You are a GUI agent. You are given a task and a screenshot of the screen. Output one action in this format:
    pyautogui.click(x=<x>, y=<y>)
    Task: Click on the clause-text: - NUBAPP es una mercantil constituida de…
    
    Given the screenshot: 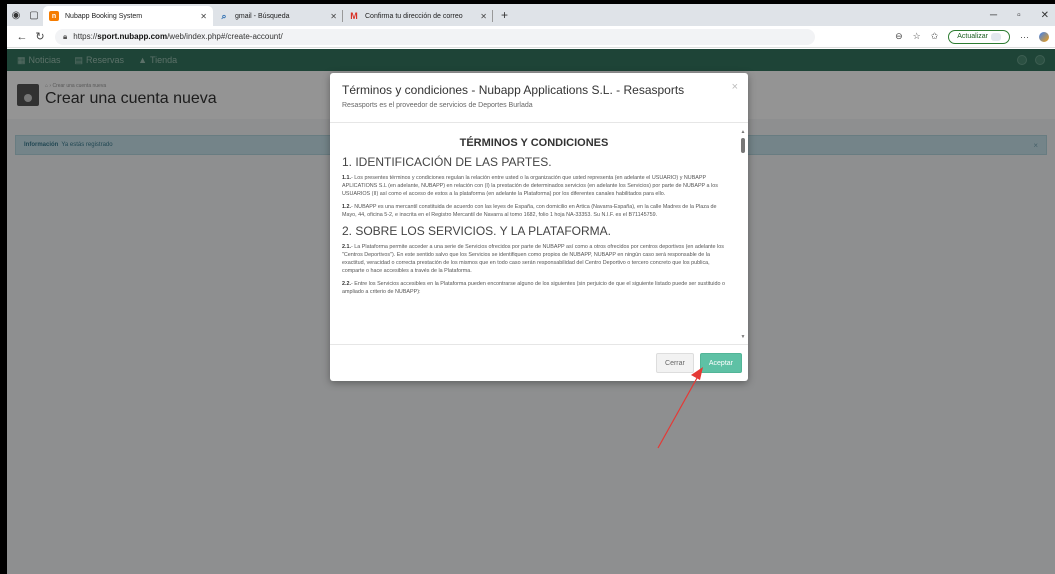 What is the action you would take?
    pyautogui.click(x=529, y=211)
    